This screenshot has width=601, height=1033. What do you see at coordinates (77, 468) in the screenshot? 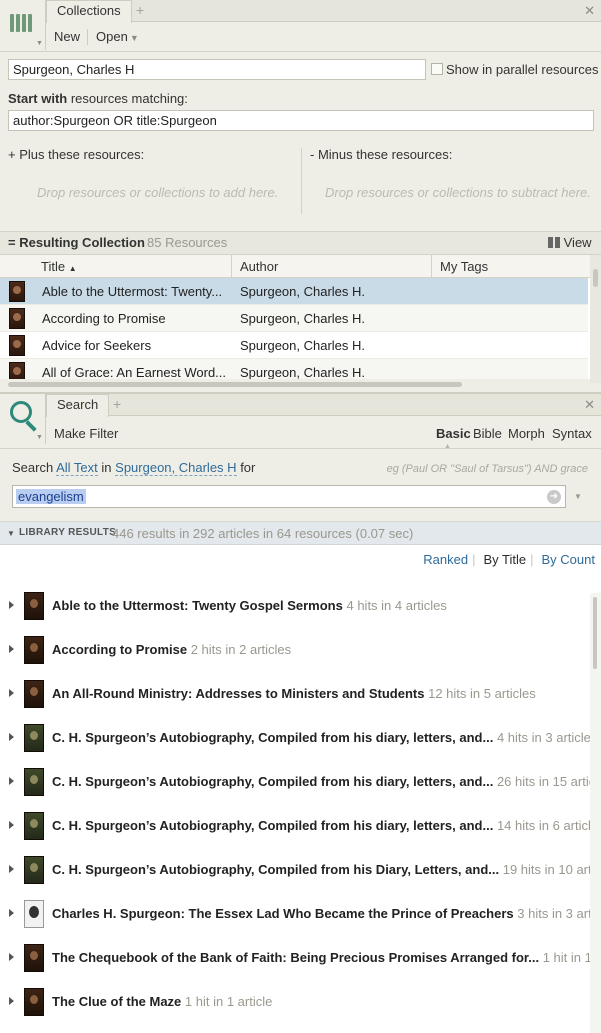
I see `scope-selector: All Text` at bounding box center [77, 468].